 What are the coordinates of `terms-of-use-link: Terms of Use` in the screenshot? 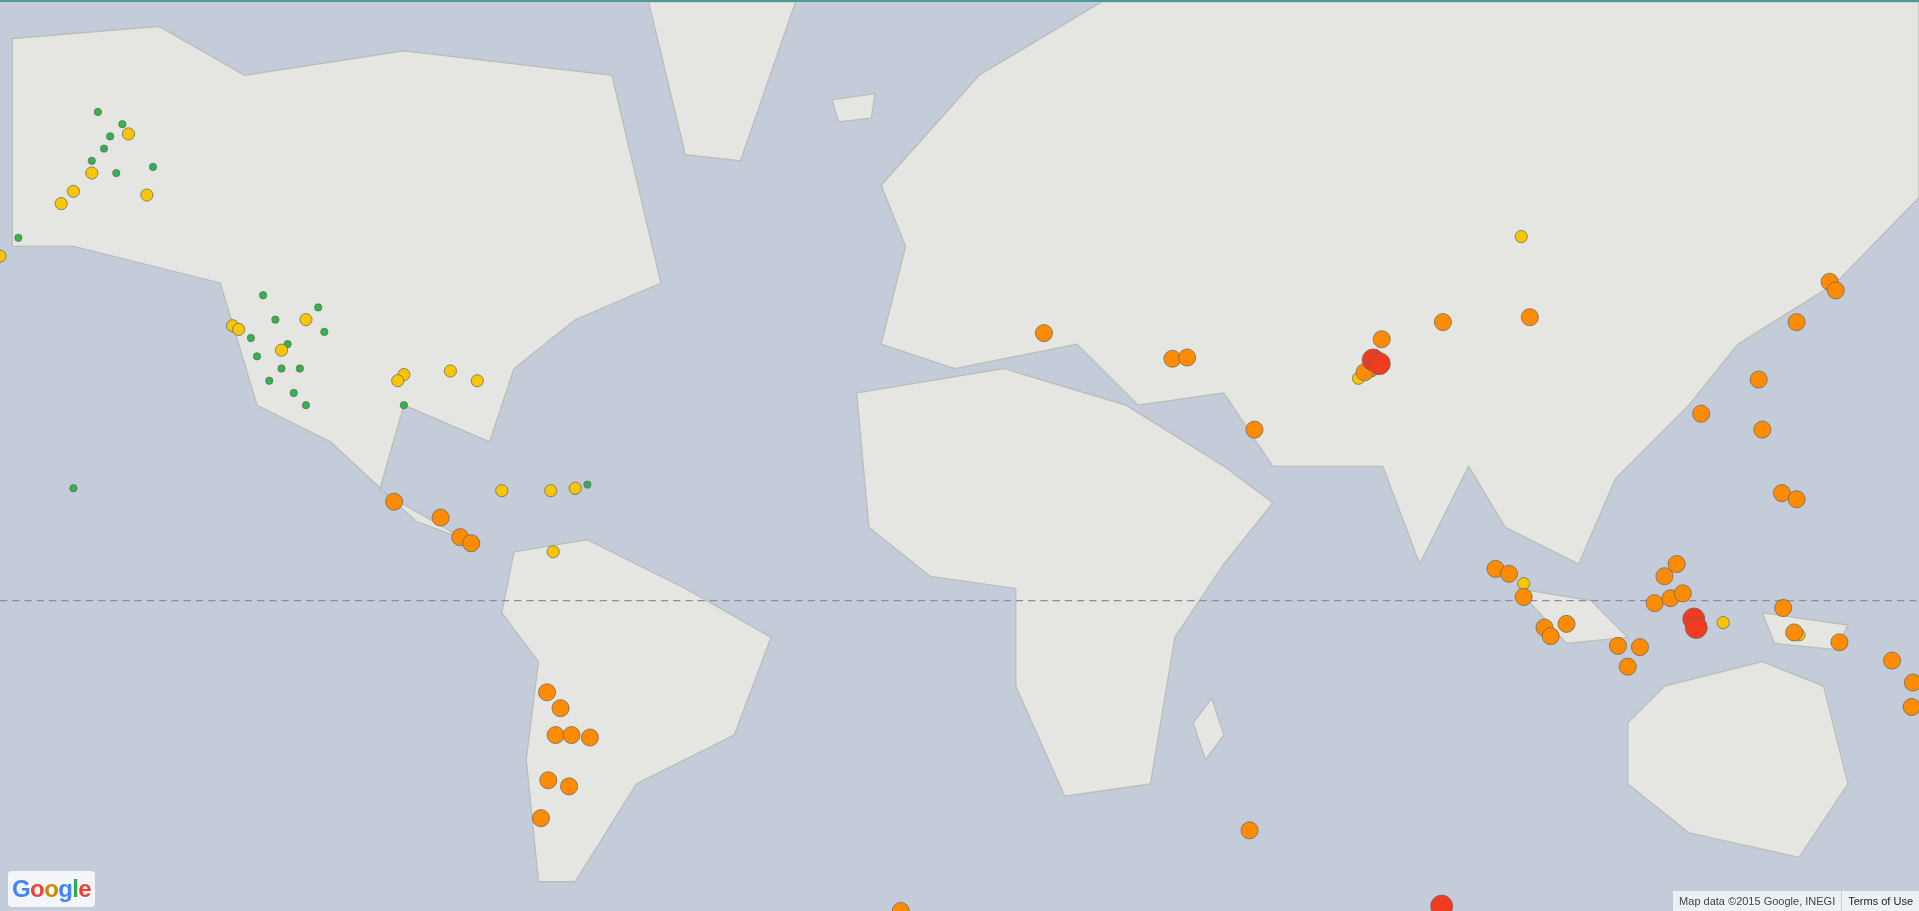 It's located at (1880, 900).